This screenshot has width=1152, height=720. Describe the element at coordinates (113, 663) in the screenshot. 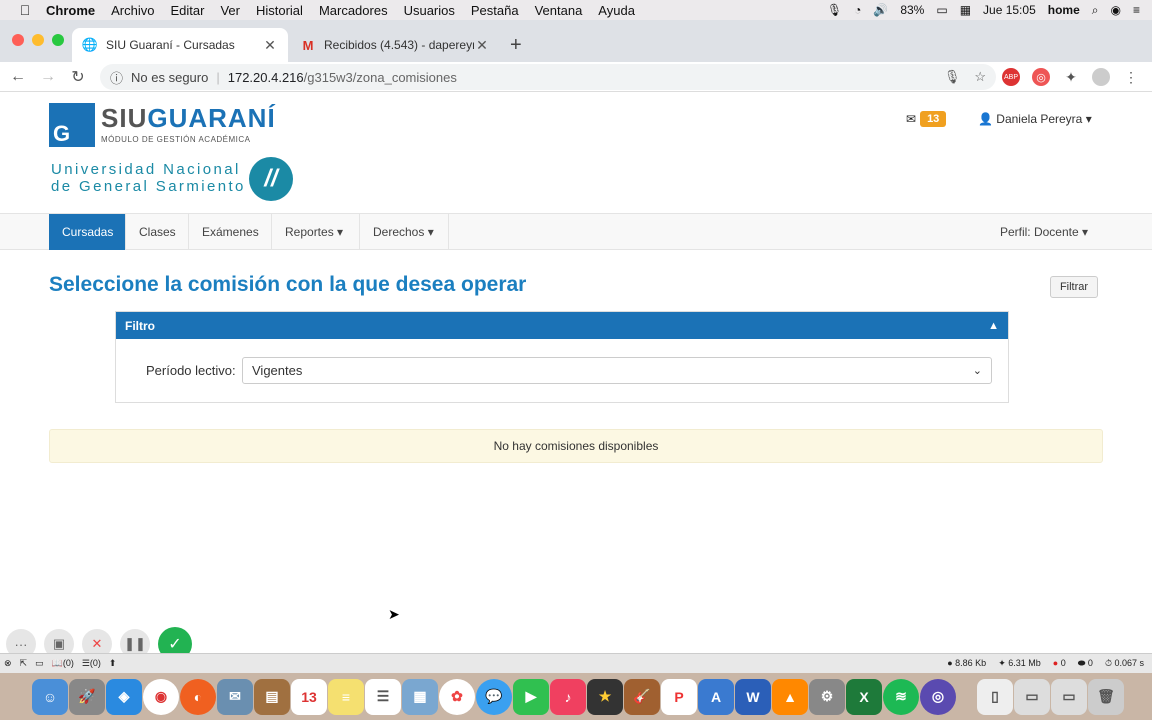

I see `upload-icon: ⬆` at that location.